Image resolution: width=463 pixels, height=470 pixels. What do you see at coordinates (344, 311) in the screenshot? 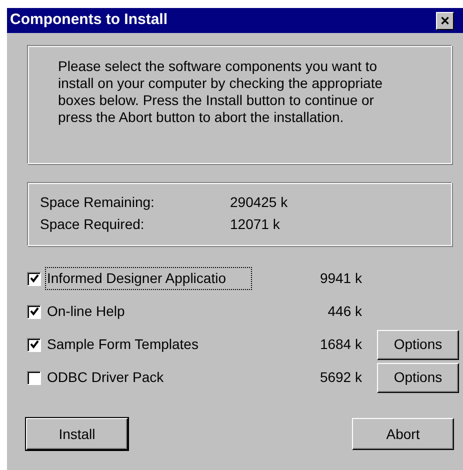
I see `component-size: 446 k` at bounding box center [344, 311].